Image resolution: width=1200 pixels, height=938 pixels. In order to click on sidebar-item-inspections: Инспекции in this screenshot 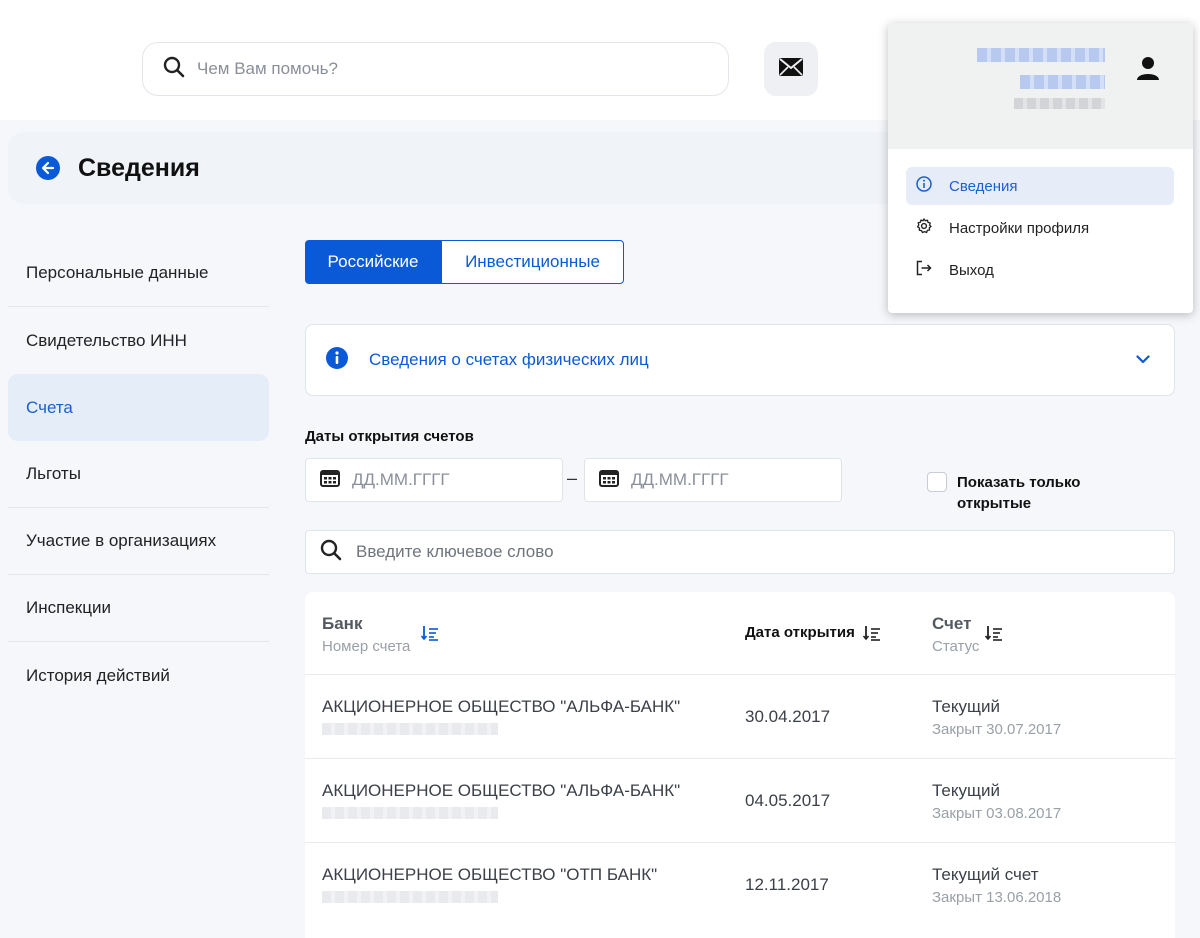, I will do `click(138, 608)`.